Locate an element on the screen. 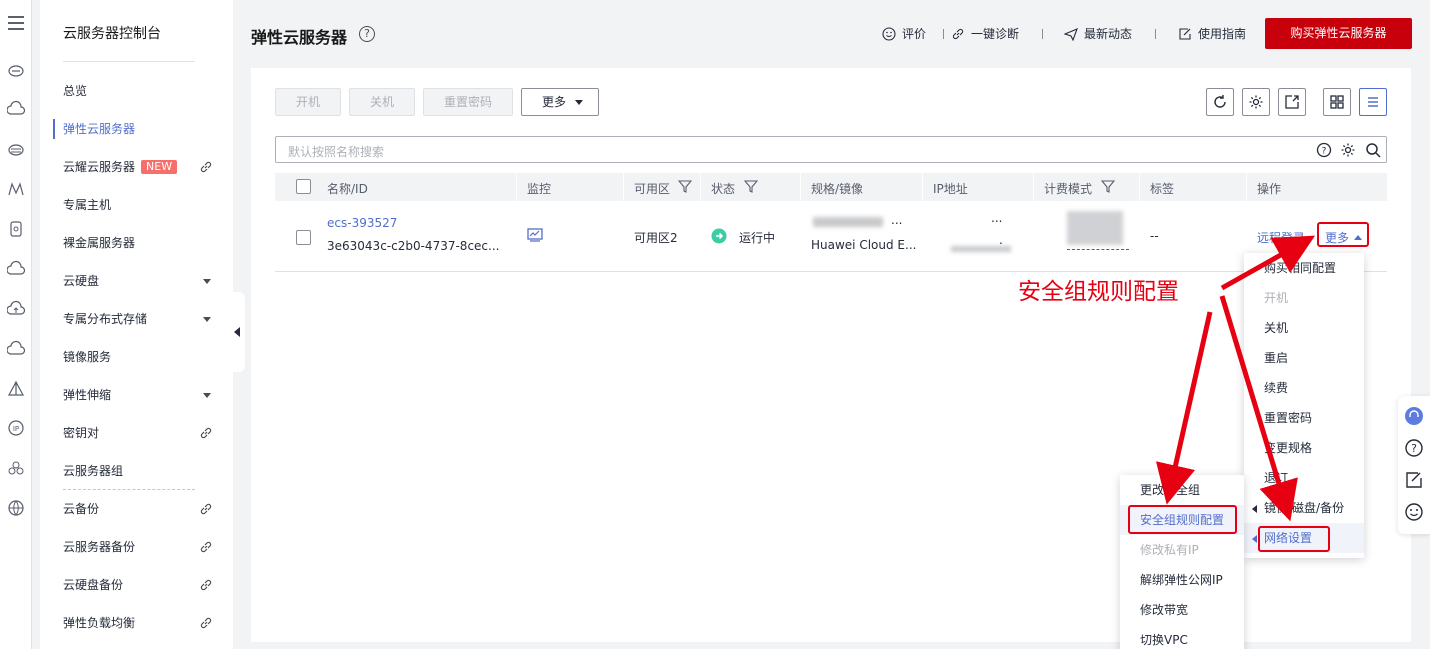  col-actions: 操作 is located at coordinates (1269, 189).